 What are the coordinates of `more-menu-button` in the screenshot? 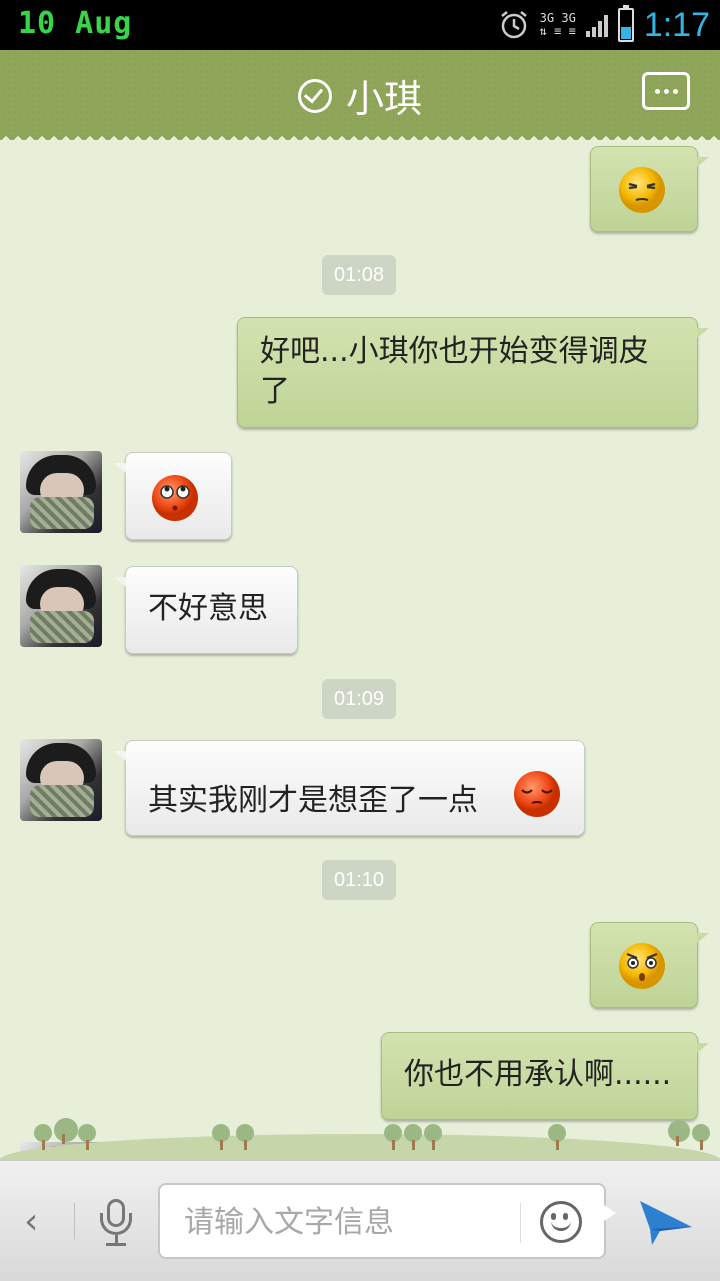 It's located at (666, 91).